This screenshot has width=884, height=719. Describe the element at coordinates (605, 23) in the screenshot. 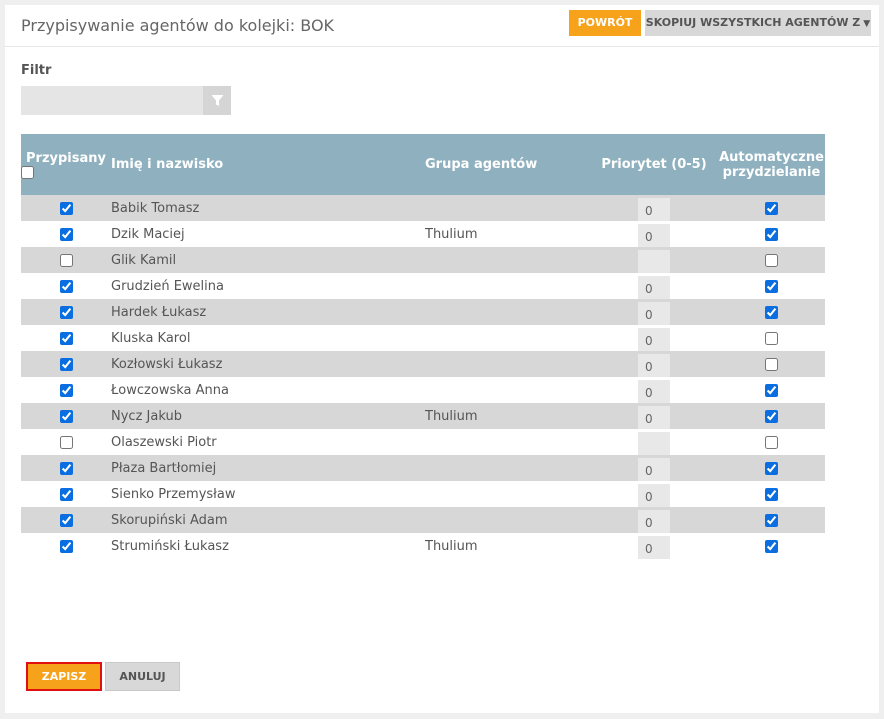

I see `back-button: POWRÓT` at that location.